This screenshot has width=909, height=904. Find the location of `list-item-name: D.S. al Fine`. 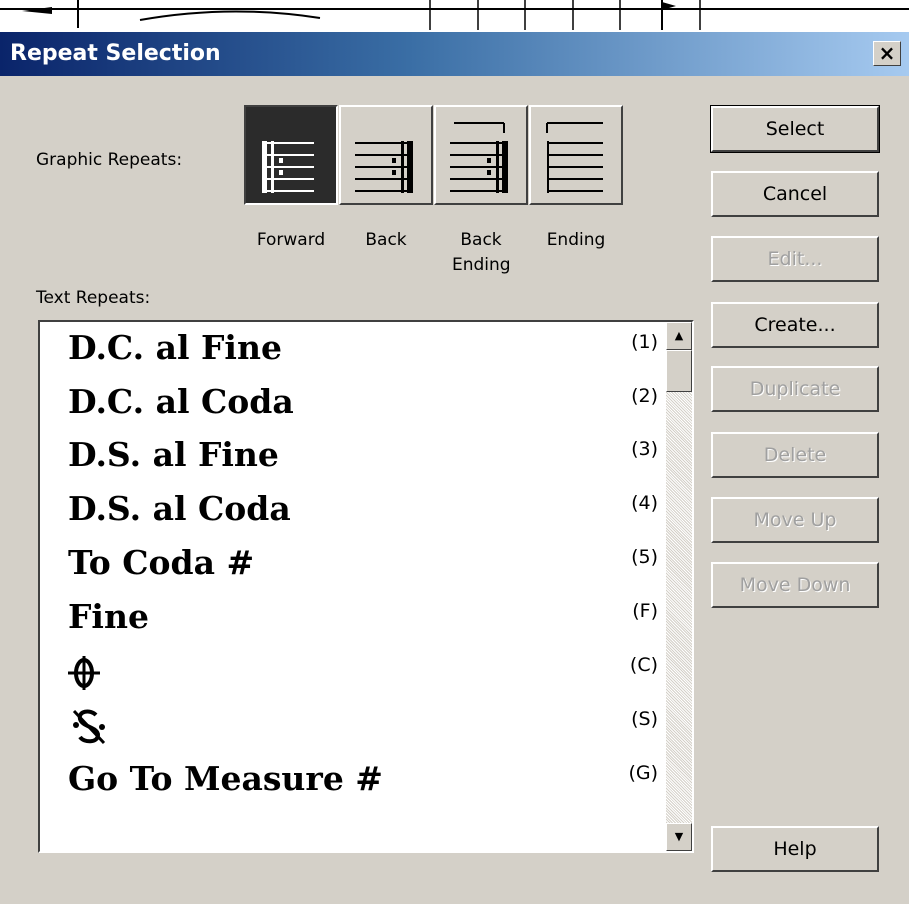

list-item-name: D.S. al Fine is located at coordinates (173, 454).